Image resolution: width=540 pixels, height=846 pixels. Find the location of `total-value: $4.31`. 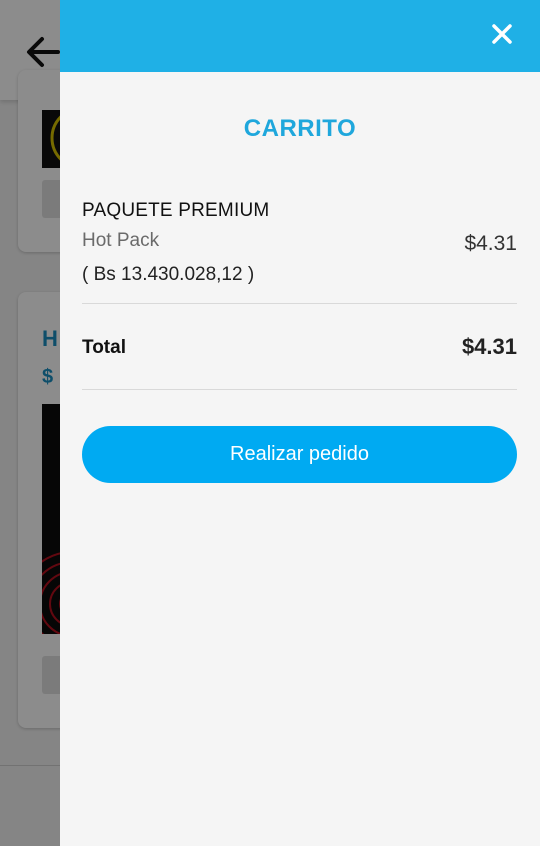

total-value: $4.31 is located at coordinates (489, 346).